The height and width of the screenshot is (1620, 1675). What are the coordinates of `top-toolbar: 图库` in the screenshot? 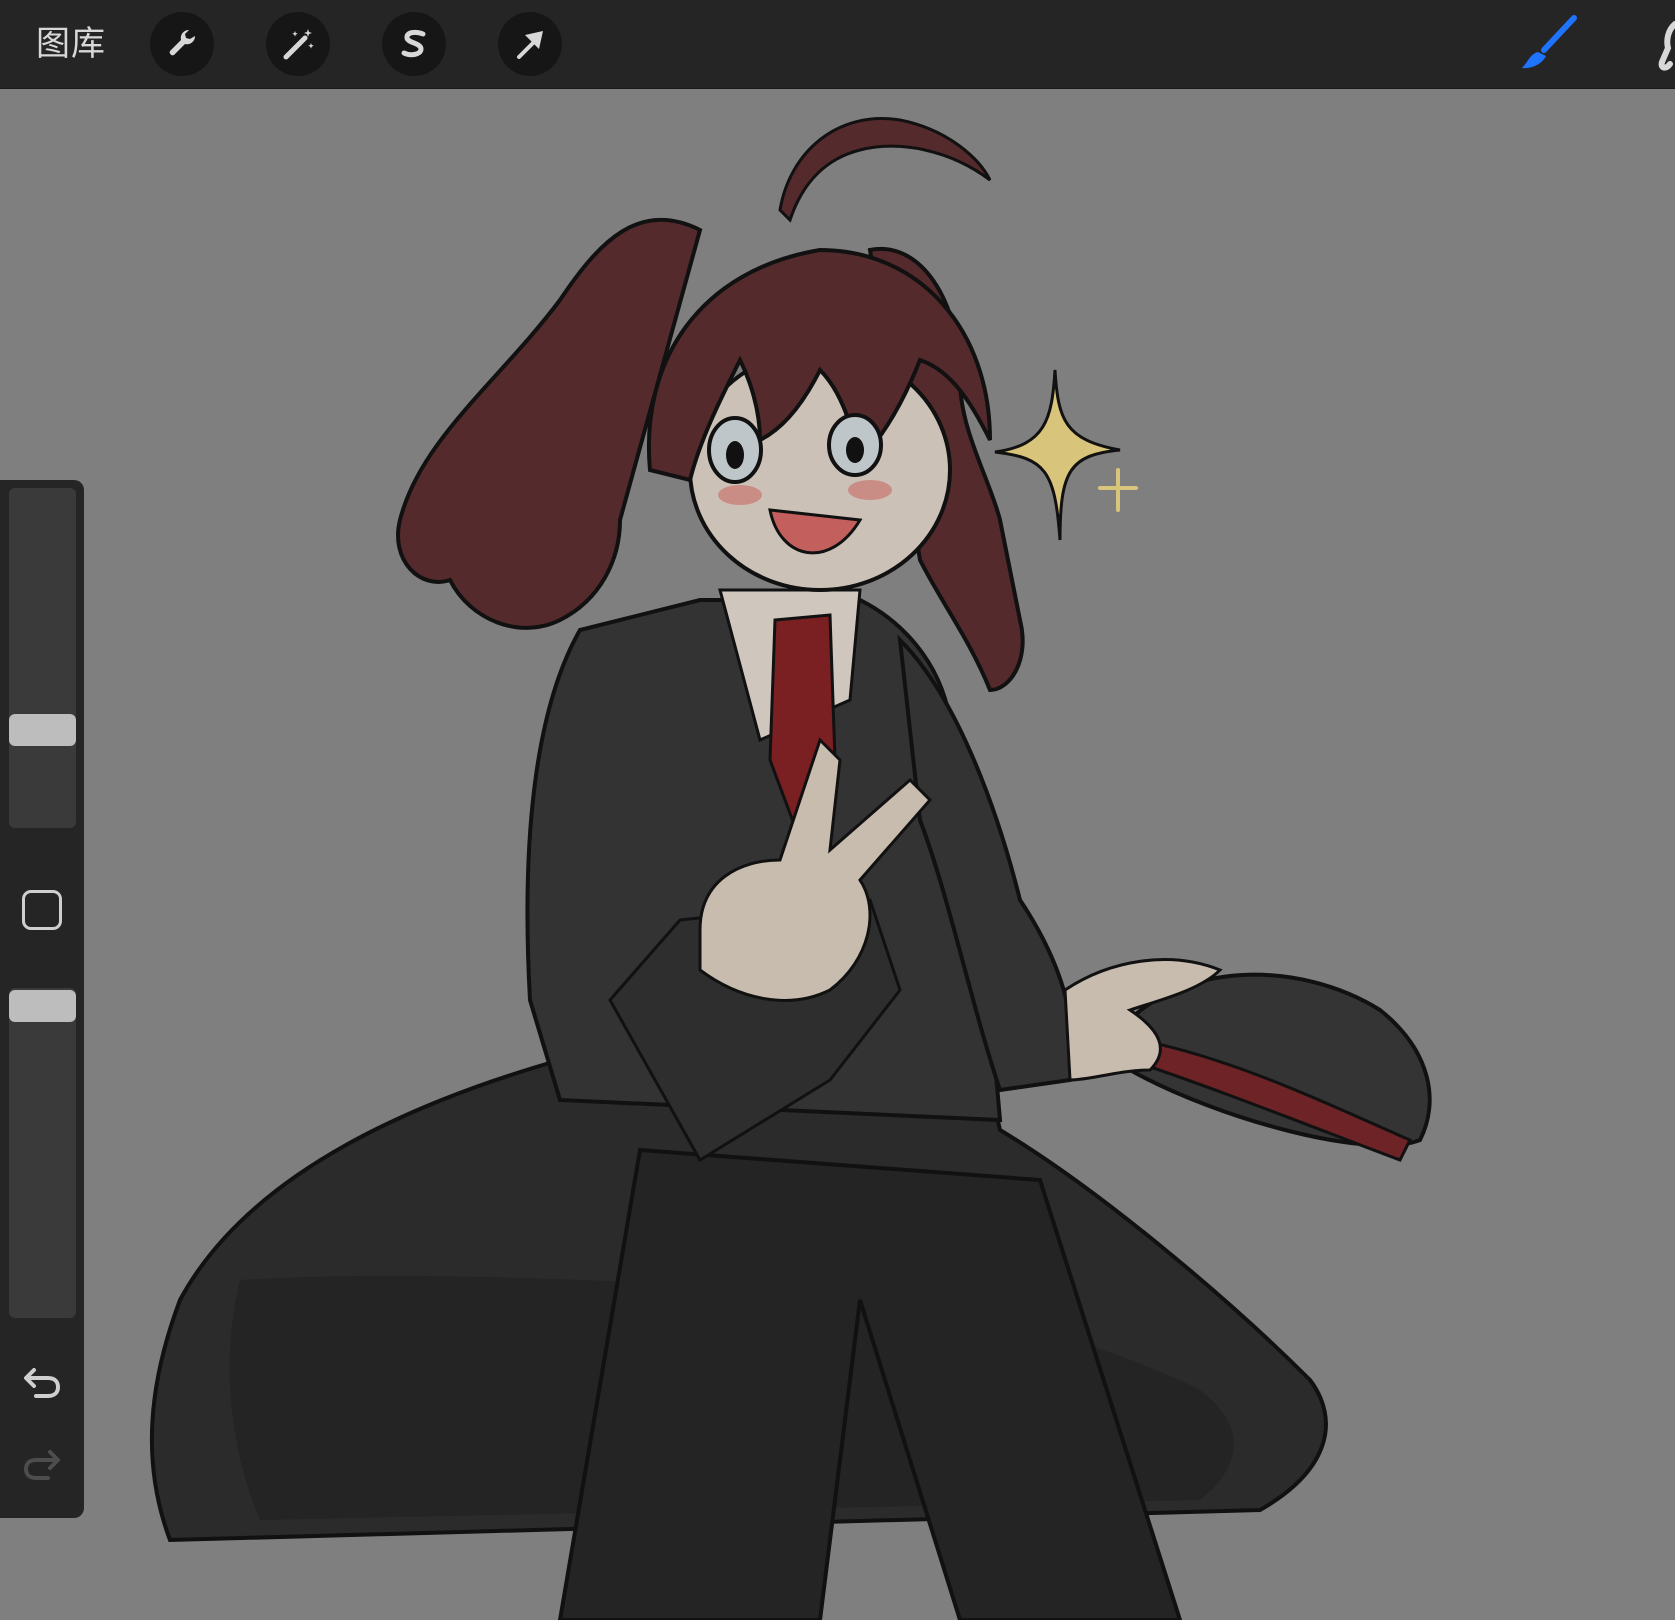 It's located at (837, 44).